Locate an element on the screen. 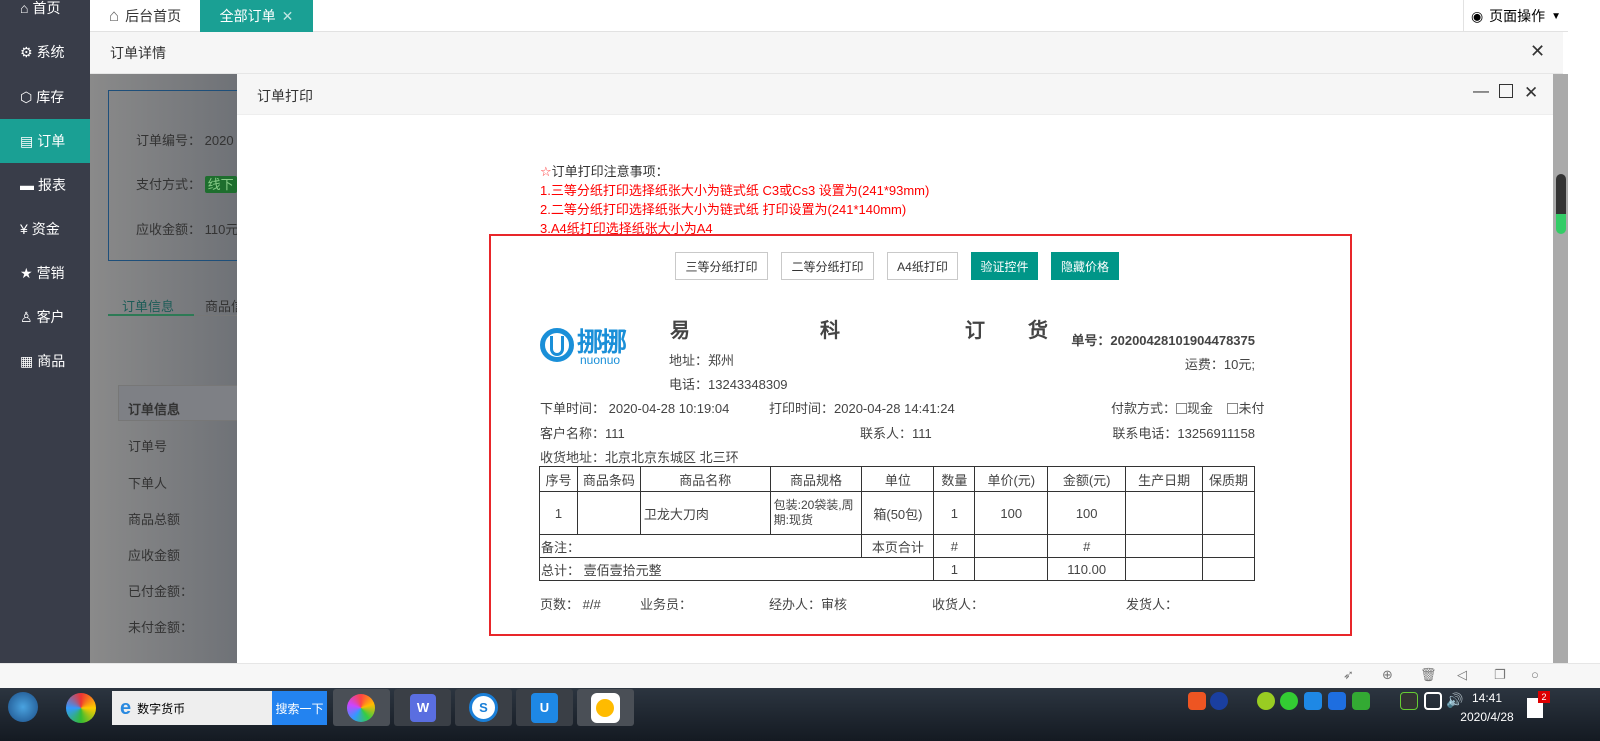 The height and width of the screenshot is (741, 1600). app-launcher-icon is located at coordinates (81, 708).